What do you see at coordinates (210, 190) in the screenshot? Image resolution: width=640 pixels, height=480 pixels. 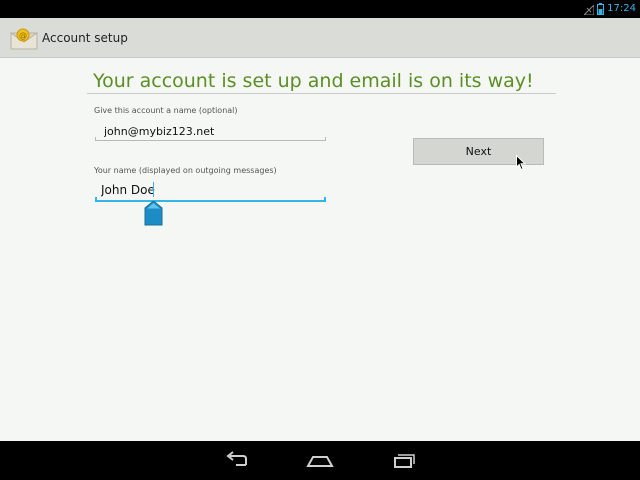 I see `your-name-input` at bounding box center [210, 190].